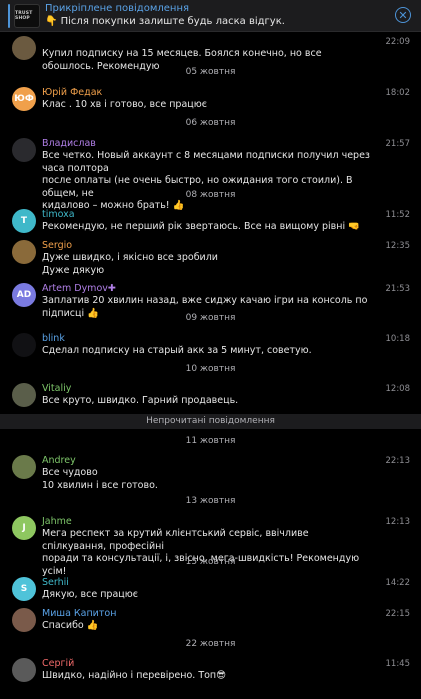 The height and width of the screenshot is (699, 421). What do you see at coordinates (57, 245) in the screenshot?
I see `sender-name: Sergio` at bounding box center [57, 245].